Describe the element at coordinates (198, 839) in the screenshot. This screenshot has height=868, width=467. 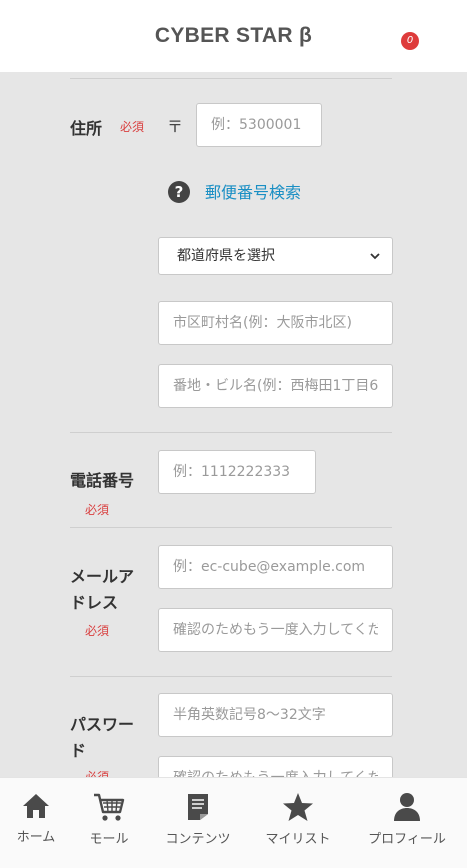
I see `tab-contents-label: コンテンツ` at that location.